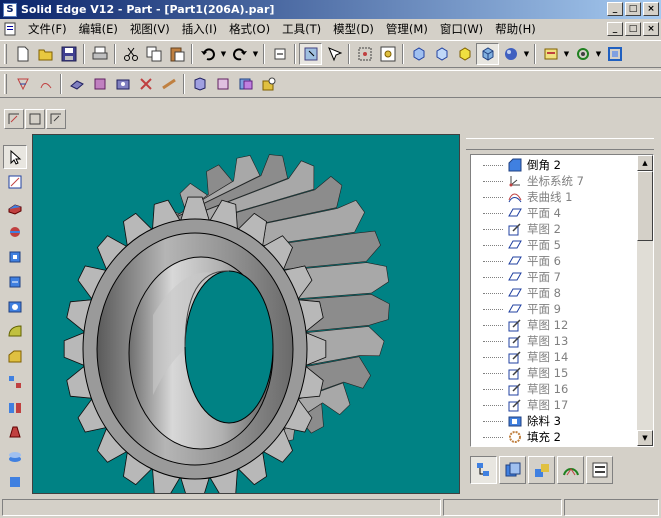 This screenshot has width=661, height=518. I want to click on round-icon, so click(15, 332).